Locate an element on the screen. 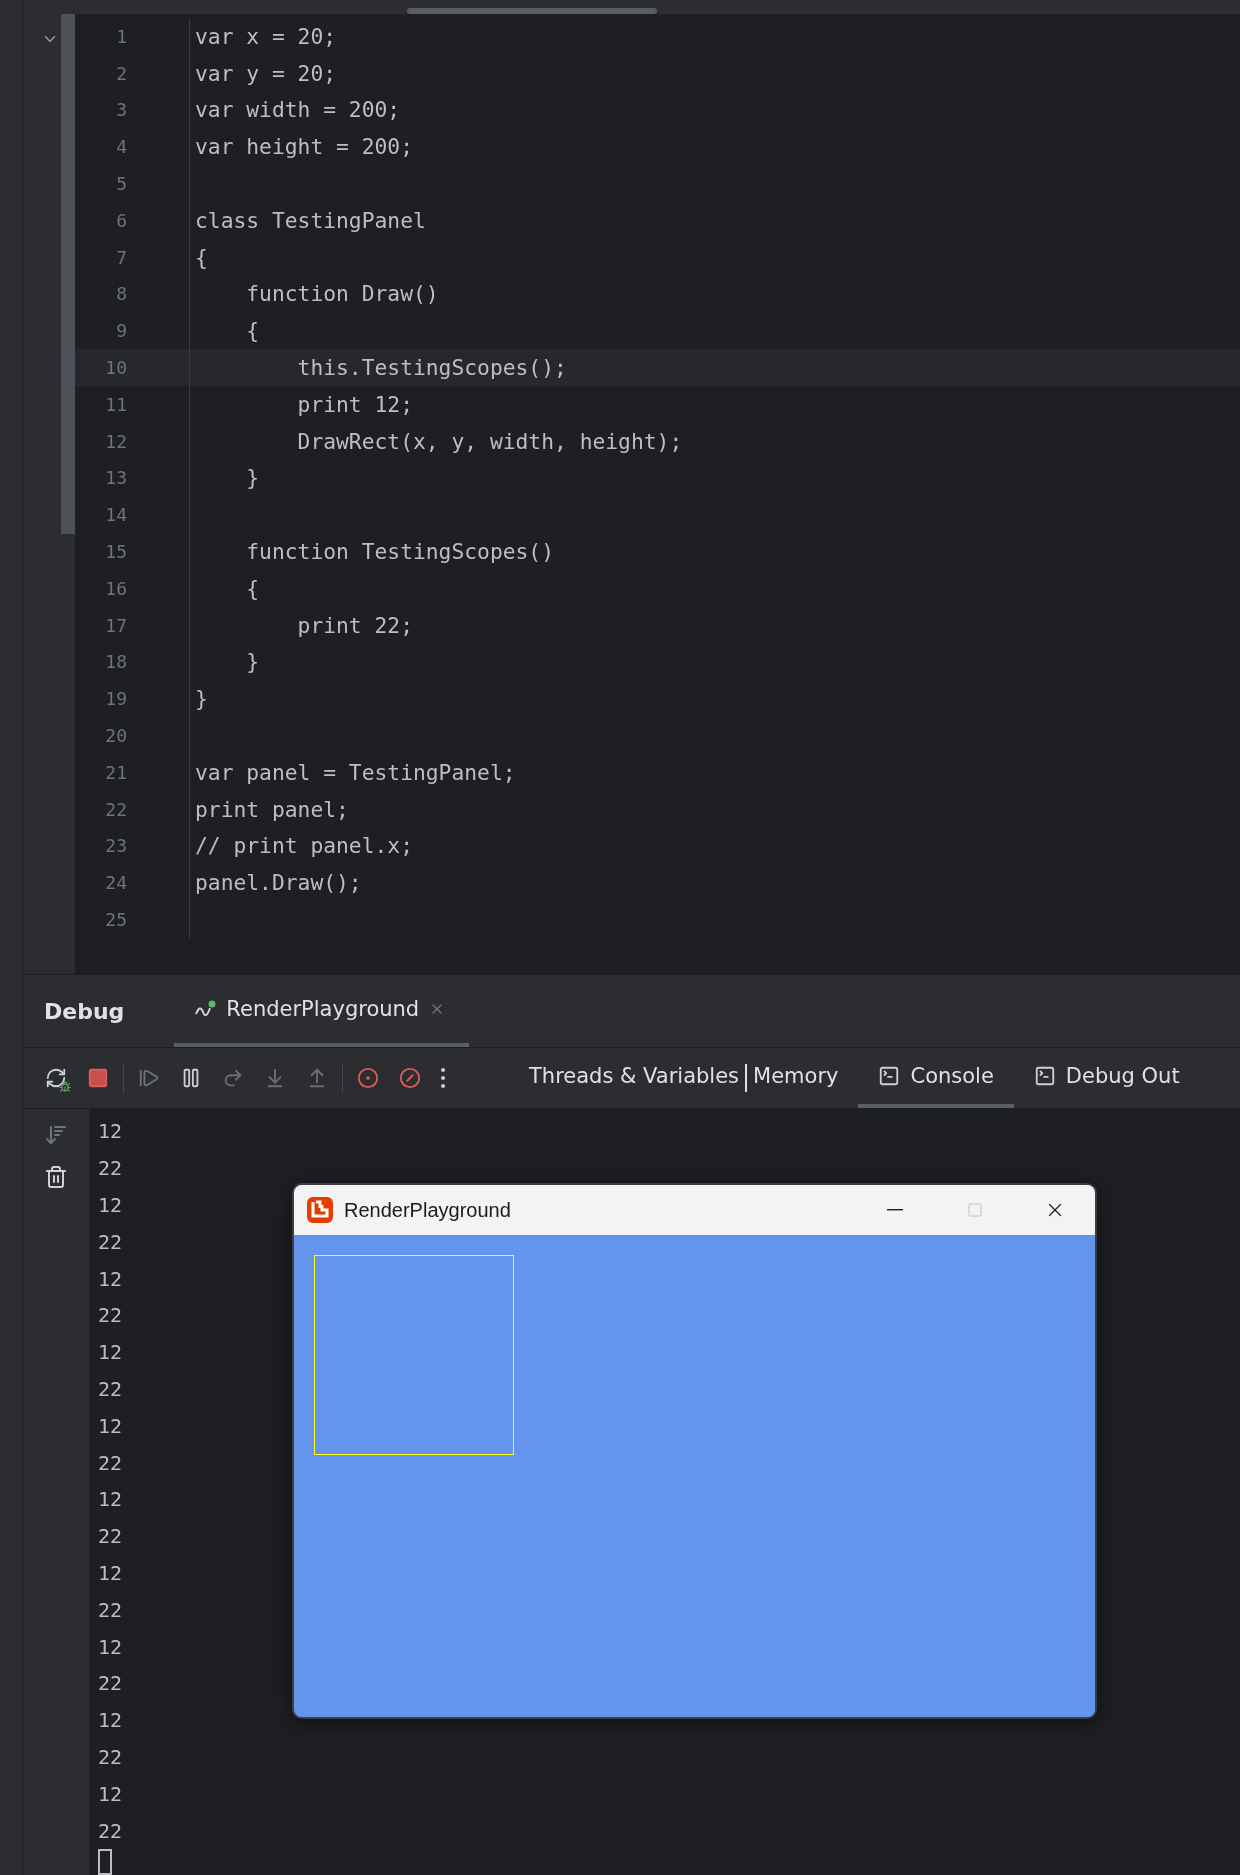 The height and width of the screenshot is (1875, 1240). line-number: 10 is located at coordinates (115, 368).